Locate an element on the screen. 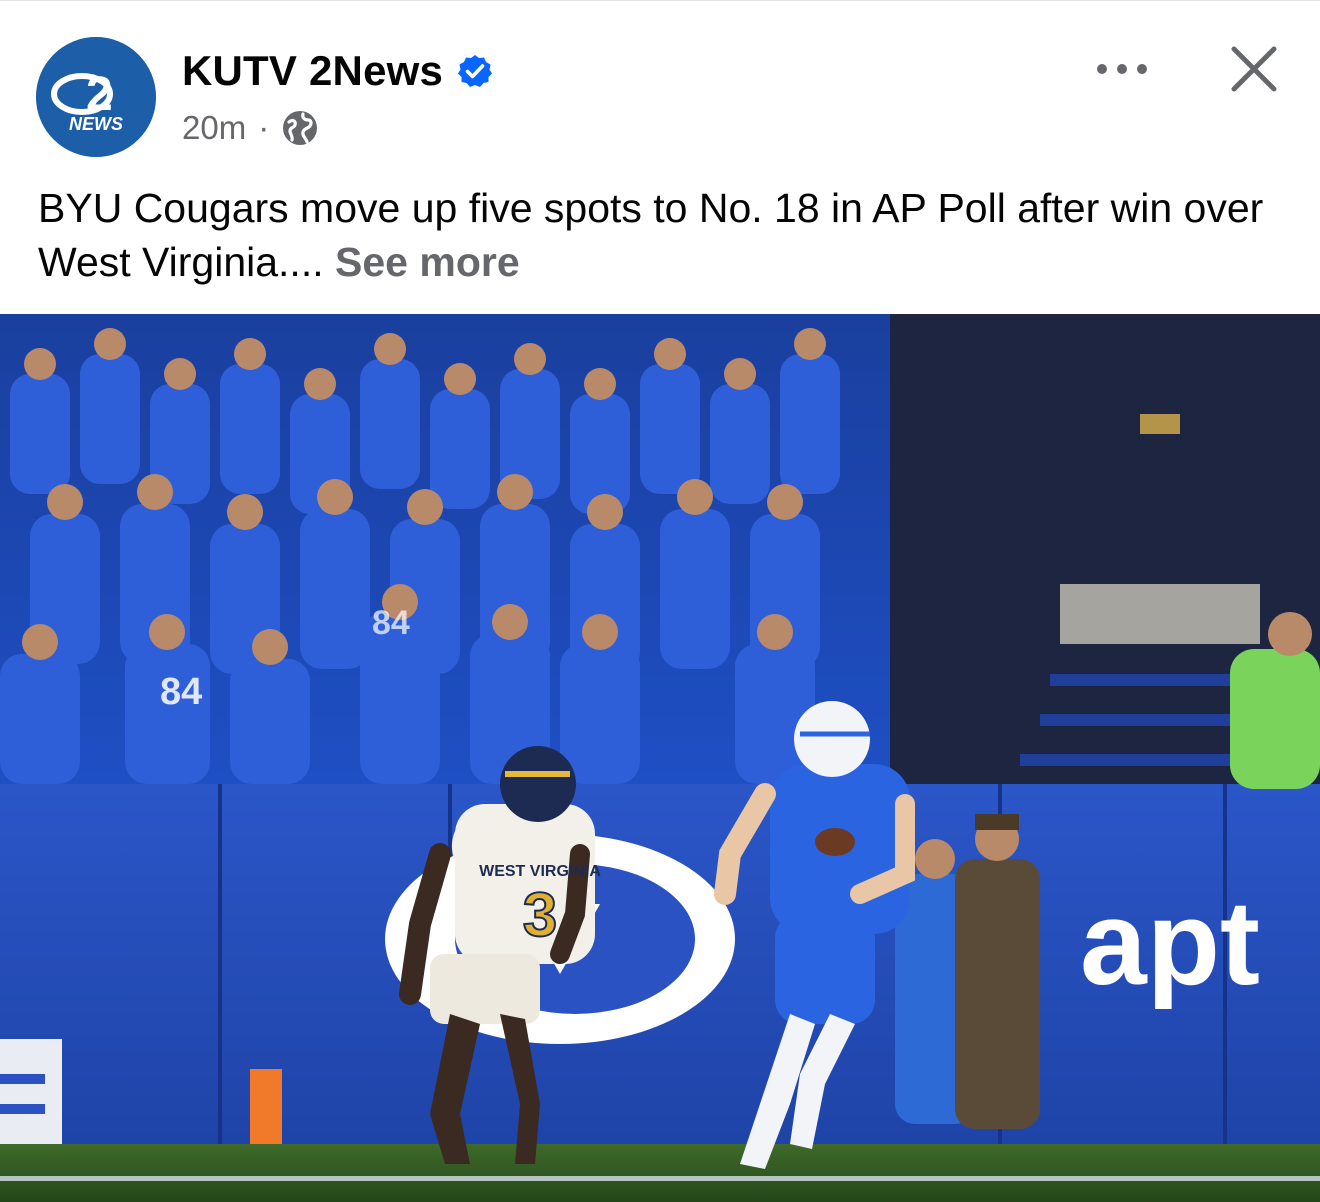 This screenshot has height=1202, width=1320. sponsor-text: apt is located at coordinates (1170, 943).